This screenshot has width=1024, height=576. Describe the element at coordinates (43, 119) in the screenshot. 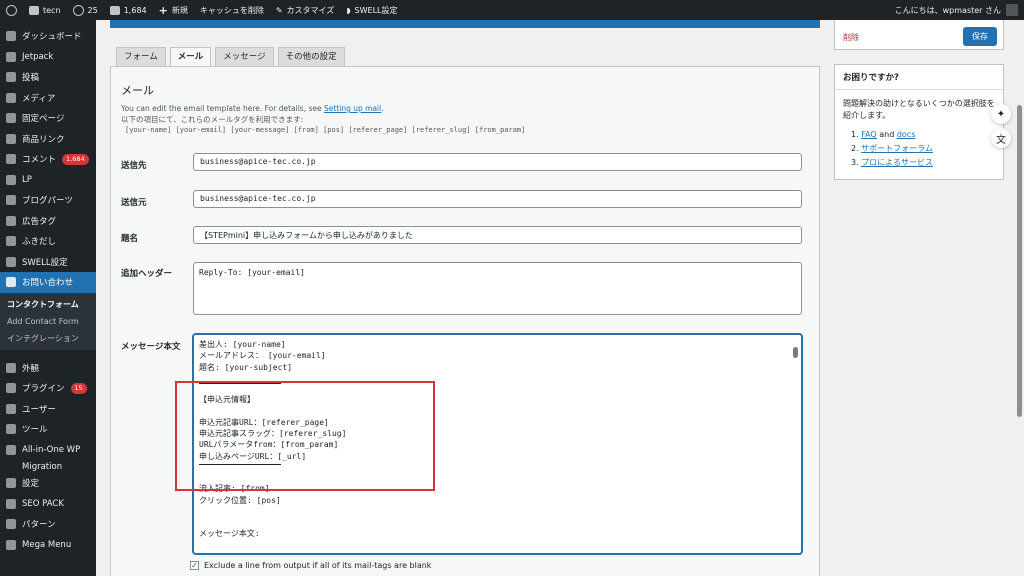

I see `sidebar-item-label: 固定ページ` at that location.